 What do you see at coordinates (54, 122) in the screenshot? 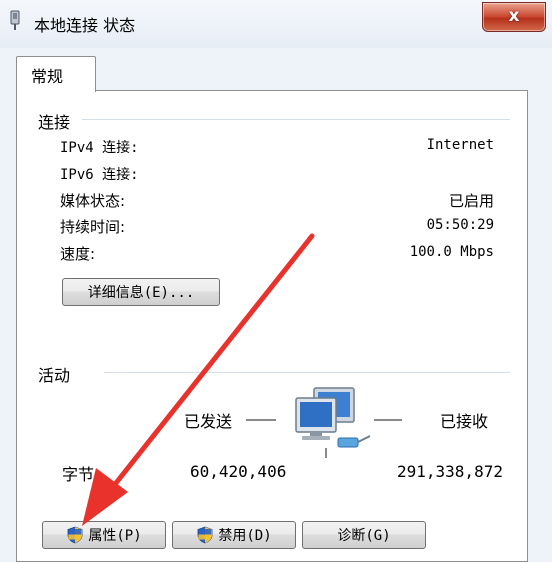
I see `connection-section-label: 连接` at bounding box center [54, 122].